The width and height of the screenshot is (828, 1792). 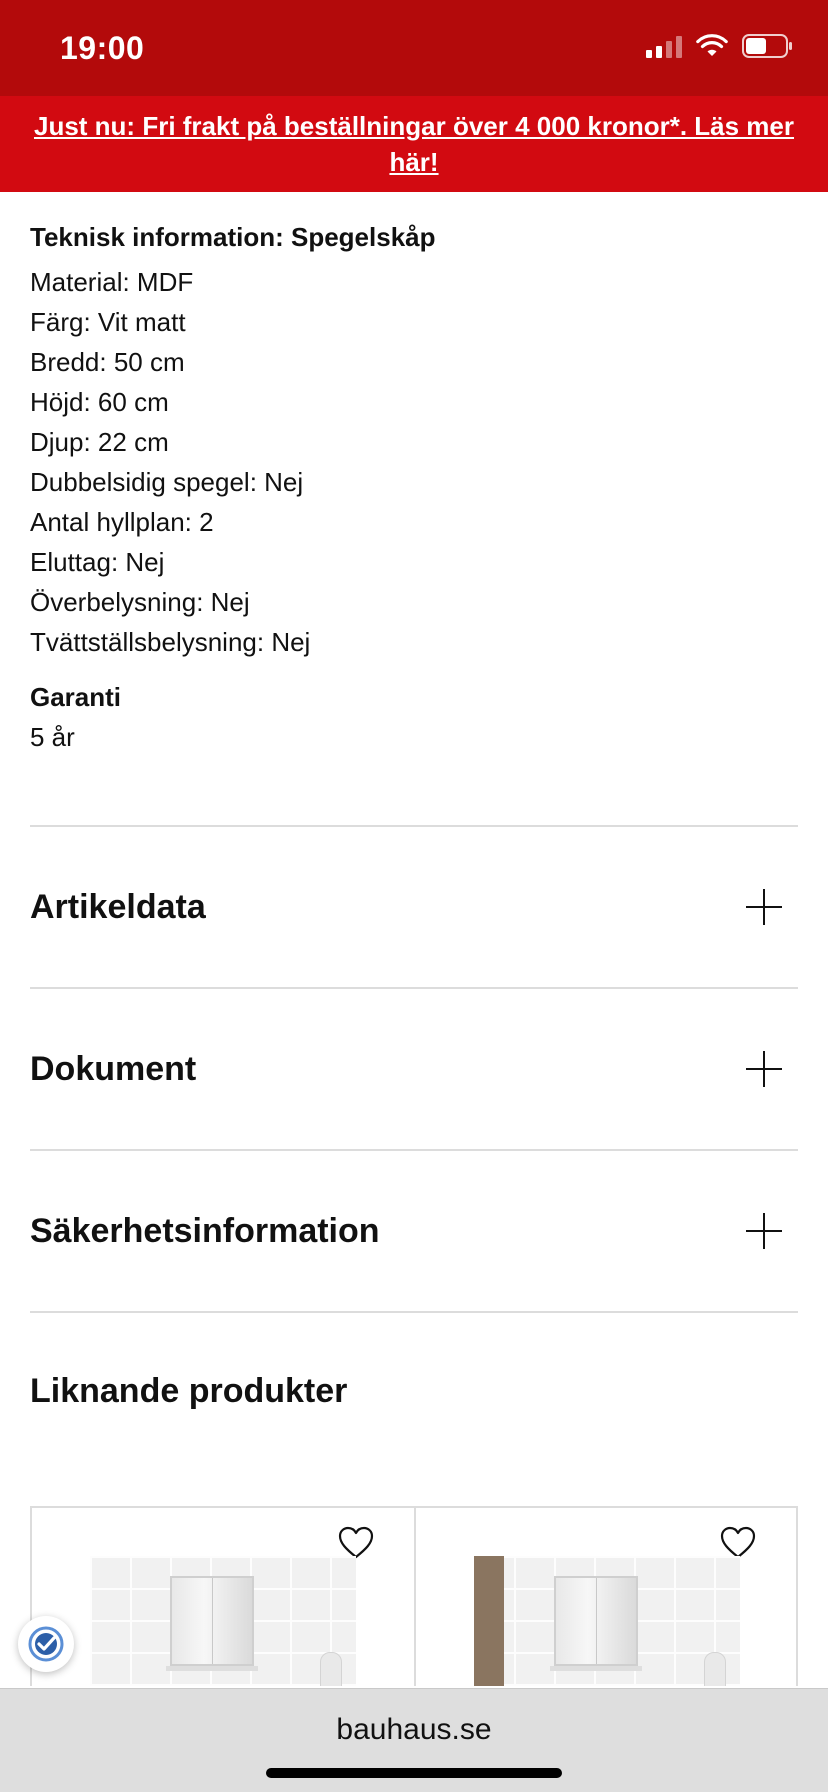 What do you see at coordinates (99, 402) in the screenshot?
I see `spec-item: Höjd: 60 cm` at bounding box center [99, 402].